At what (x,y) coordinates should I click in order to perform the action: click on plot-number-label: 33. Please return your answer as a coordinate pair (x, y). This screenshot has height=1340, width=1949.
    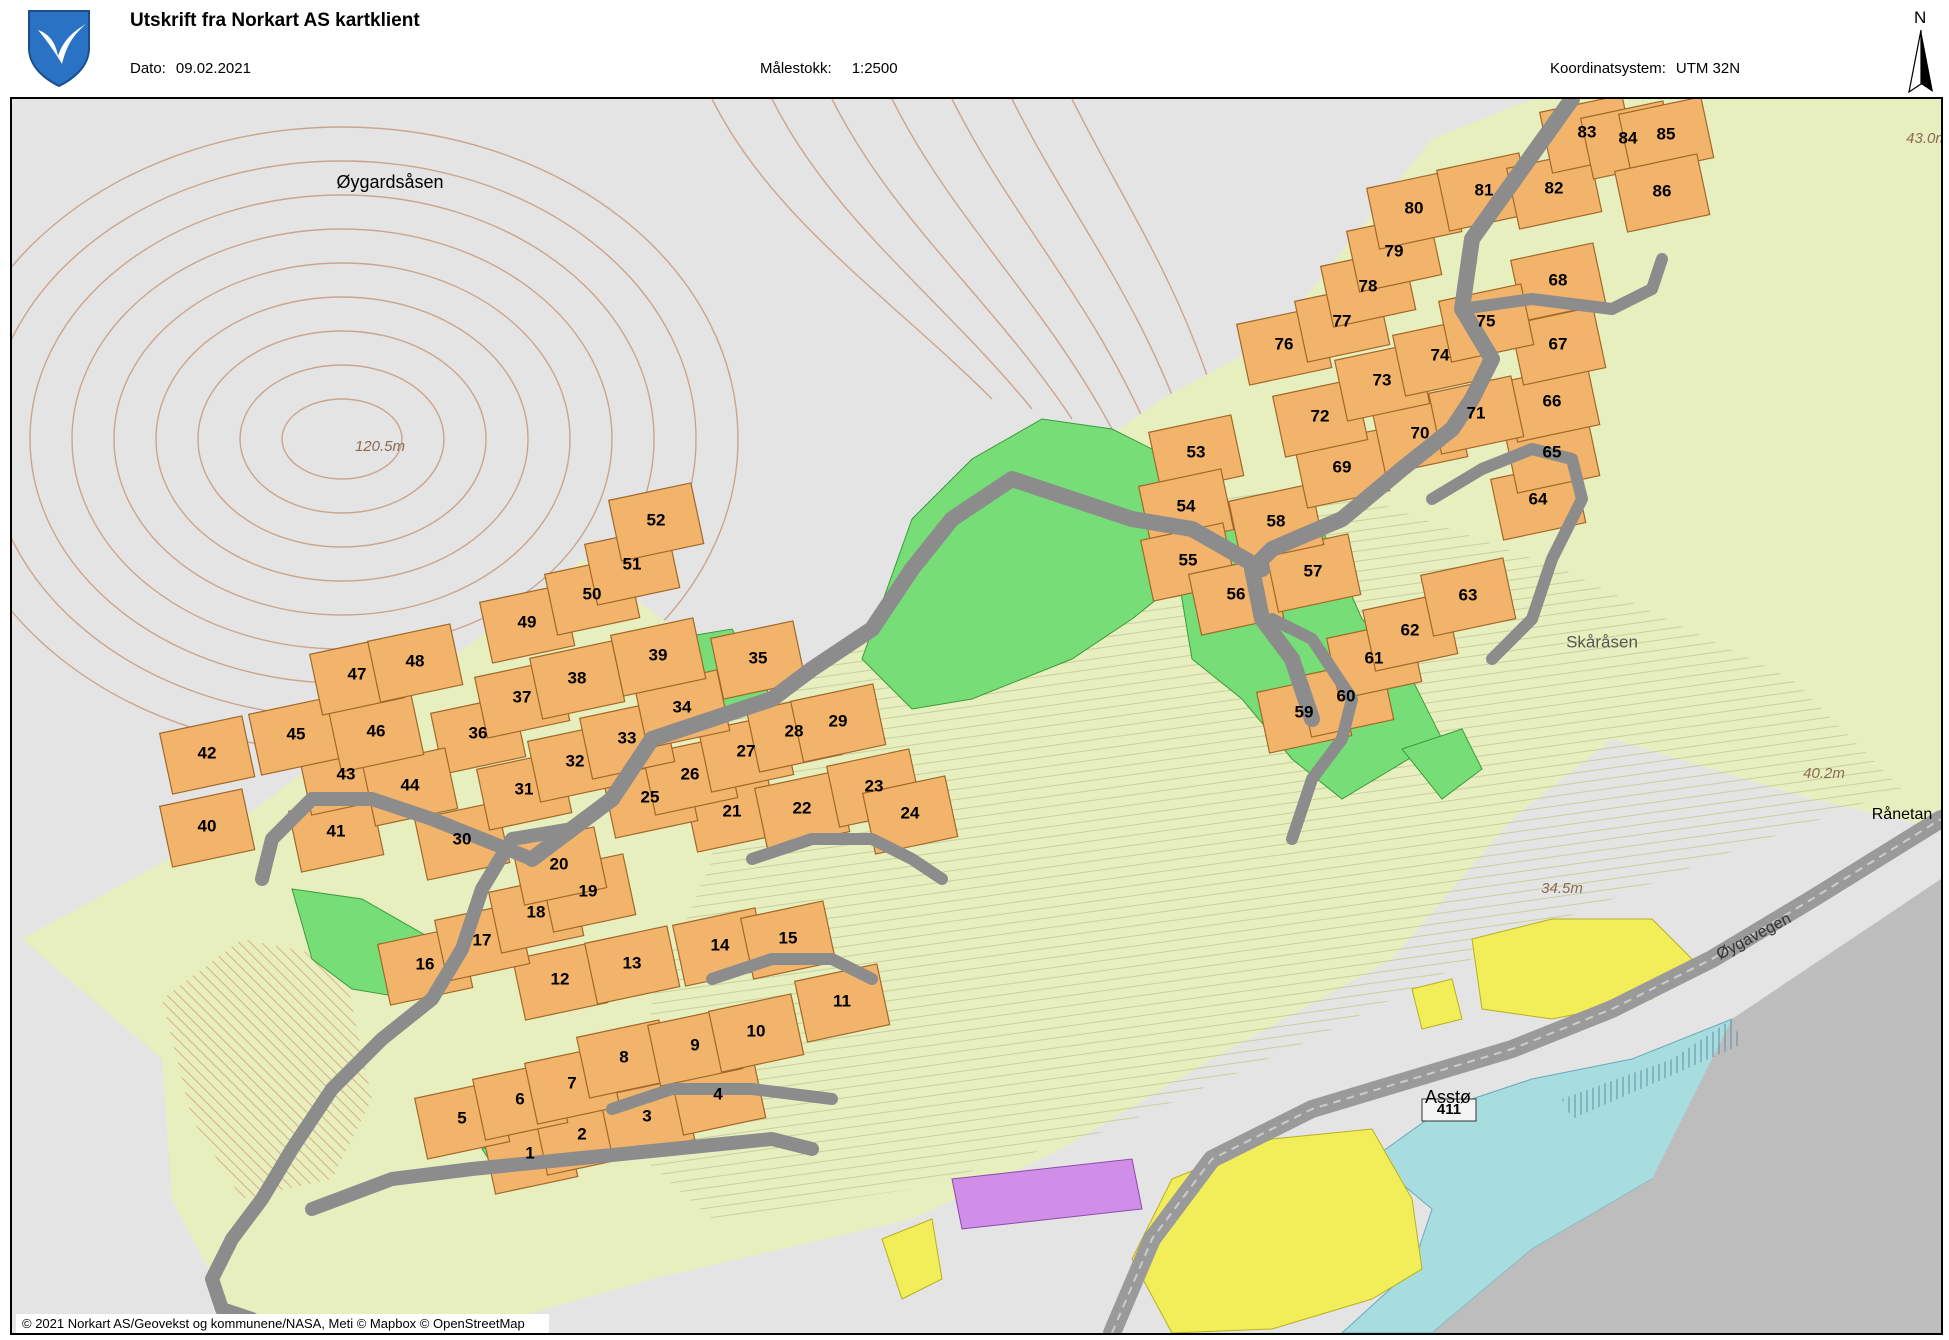
    Looking at the image, I should click on (627, 737).